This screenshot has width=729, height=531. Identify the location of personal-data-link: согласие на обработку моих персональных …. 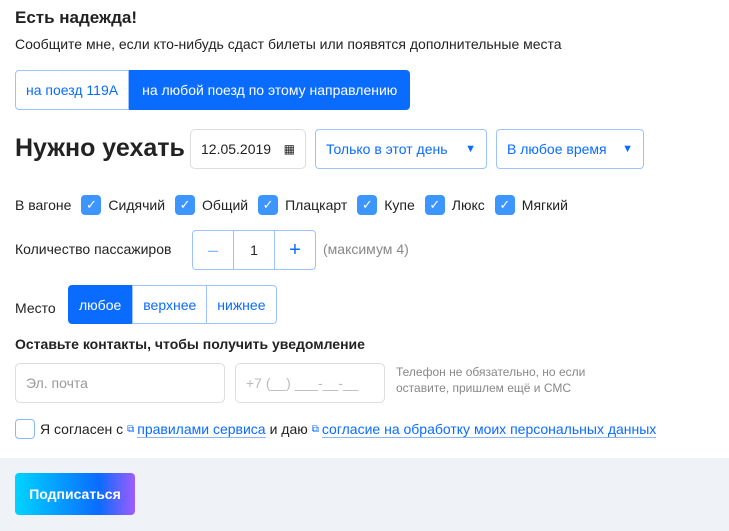
(489, 429).